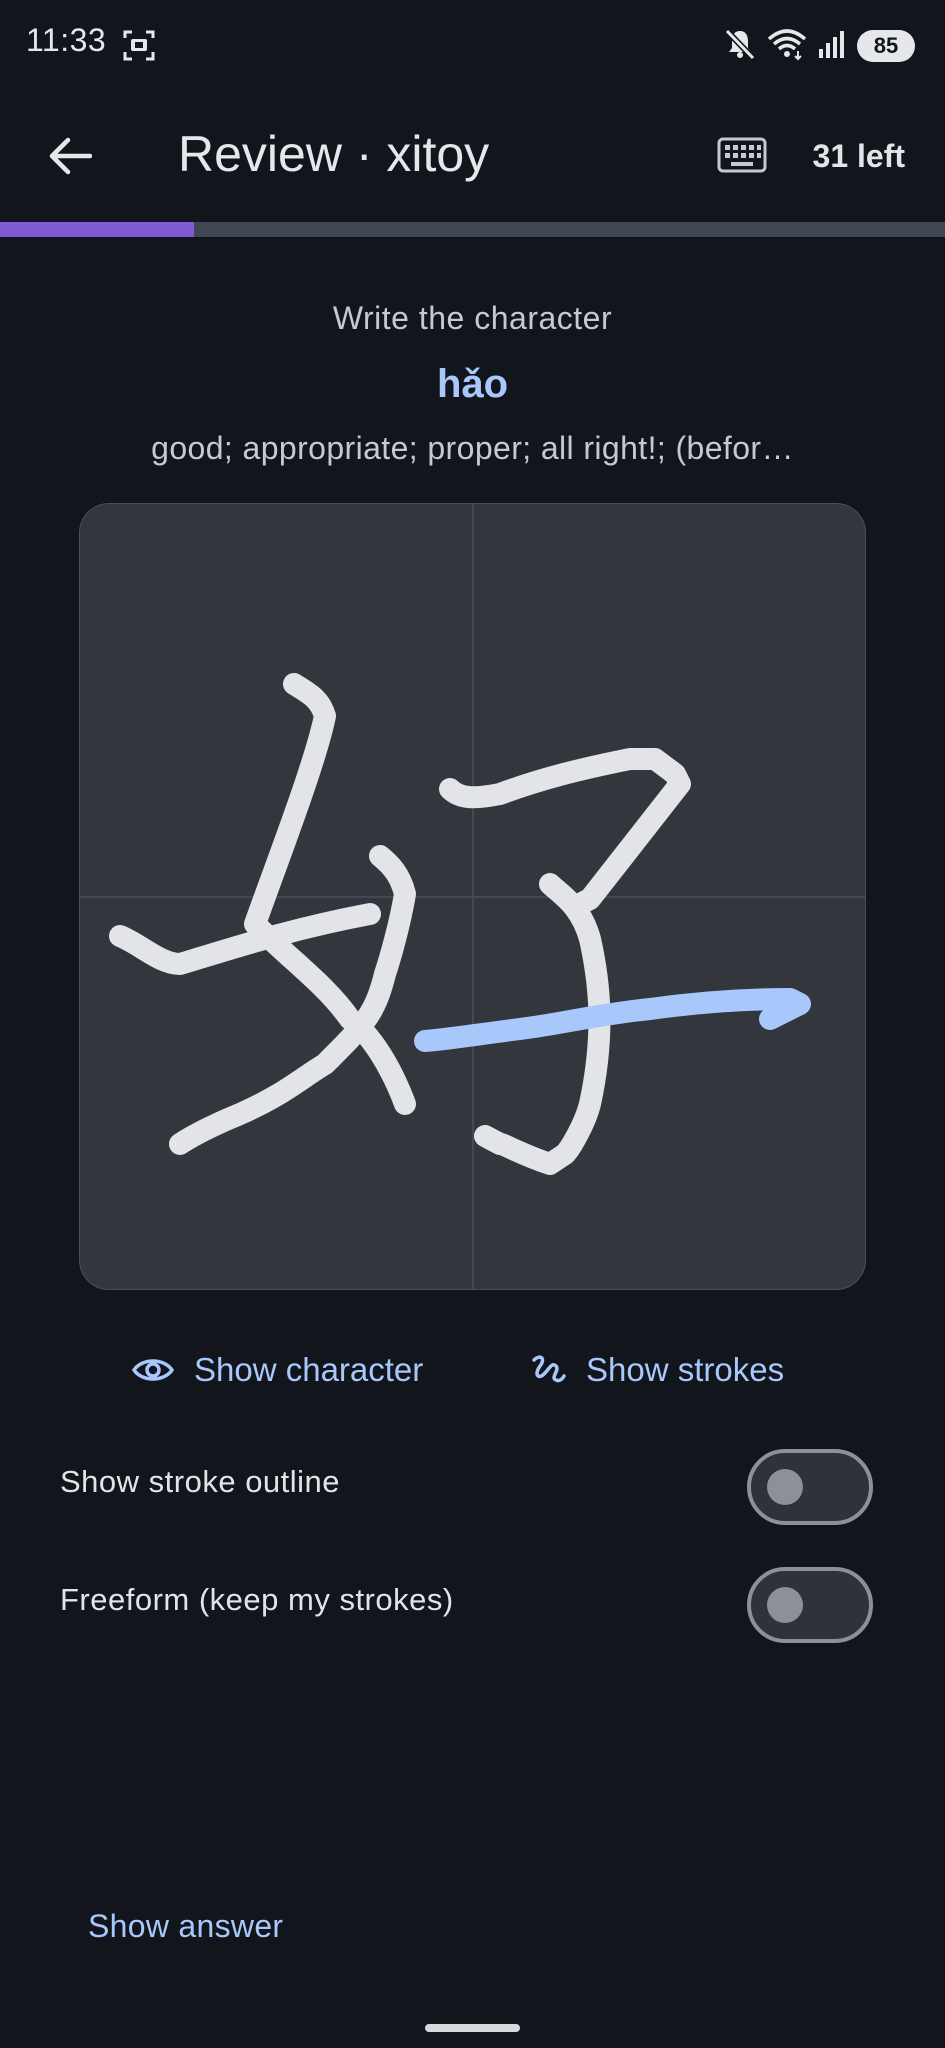  I want to click on highlight-stroke, so click(612, 1020).